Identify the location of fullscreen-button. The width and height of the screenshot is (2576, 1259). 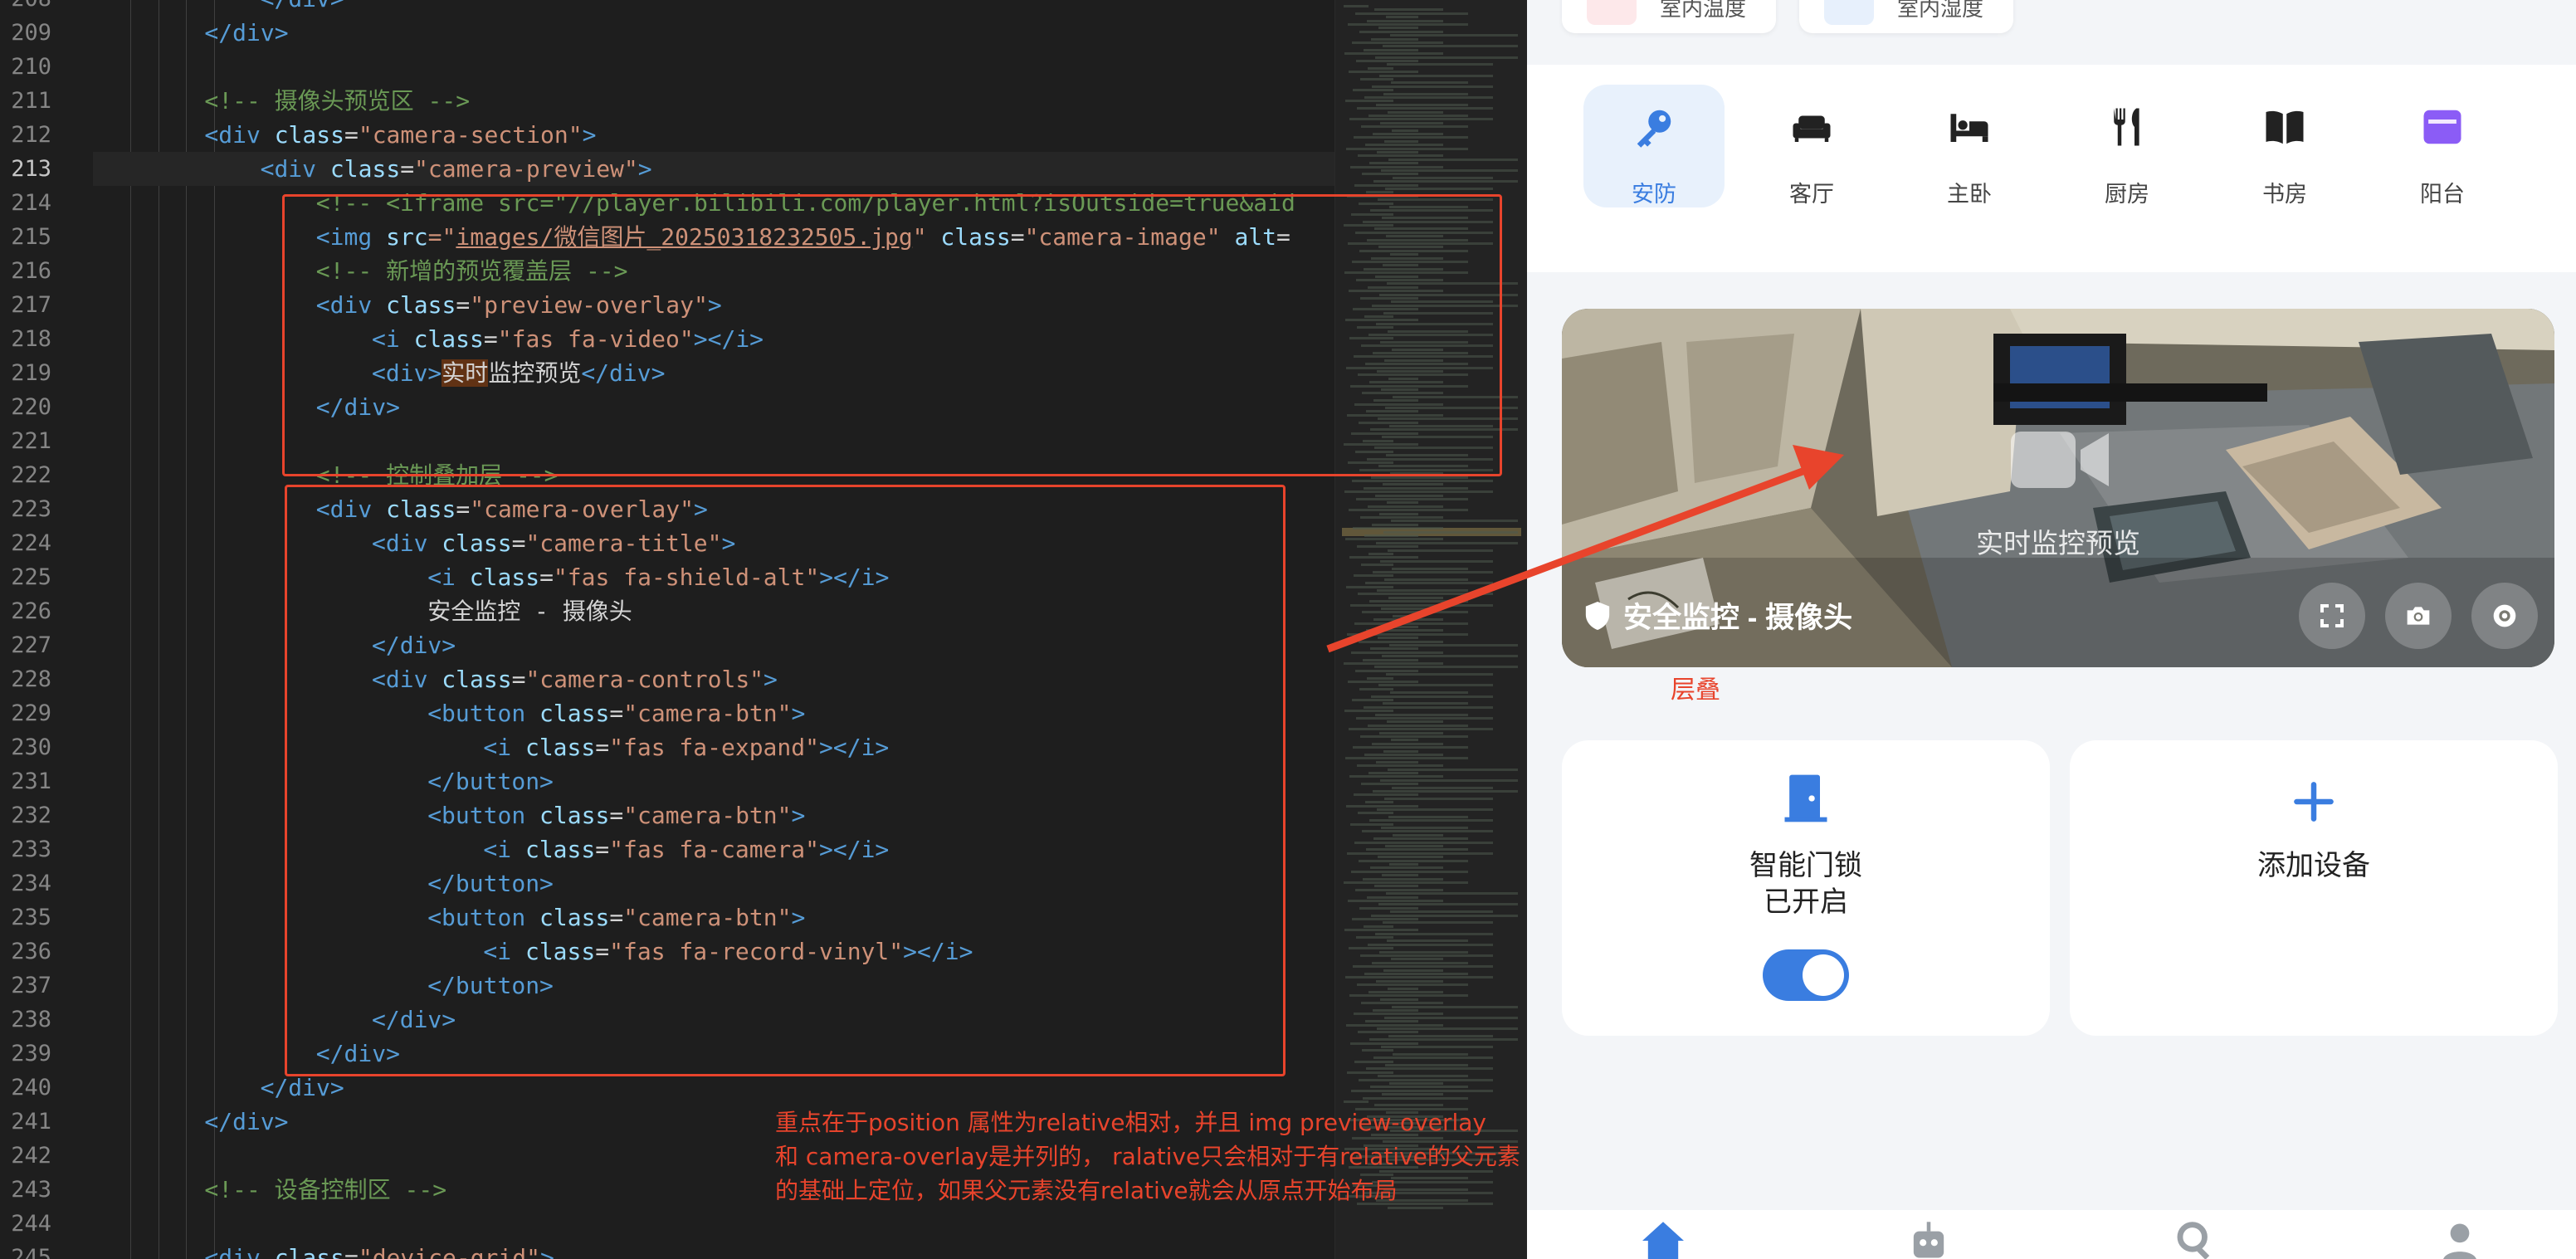
(2332, 616).